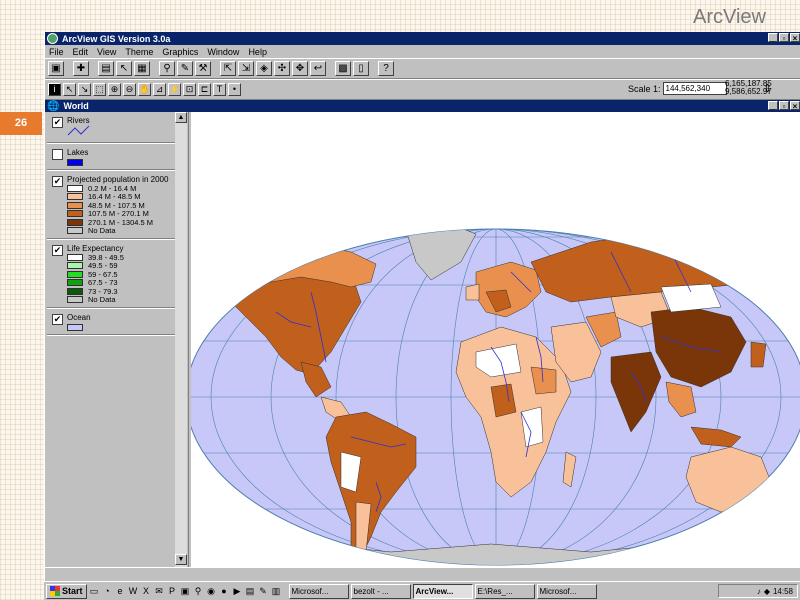  I want to click on app-titlebar: ArcView GIS Version 3.0a _ ▫ ×, so click(422, 38).